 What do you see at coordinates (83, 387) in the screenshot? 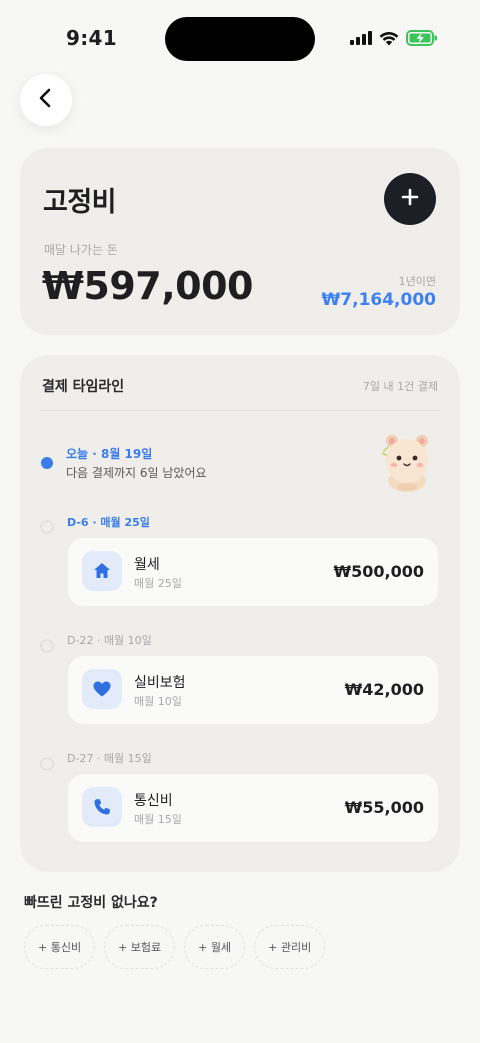
I see `timeline-title: 결제 타임라인` at bounding box center [83, 387].